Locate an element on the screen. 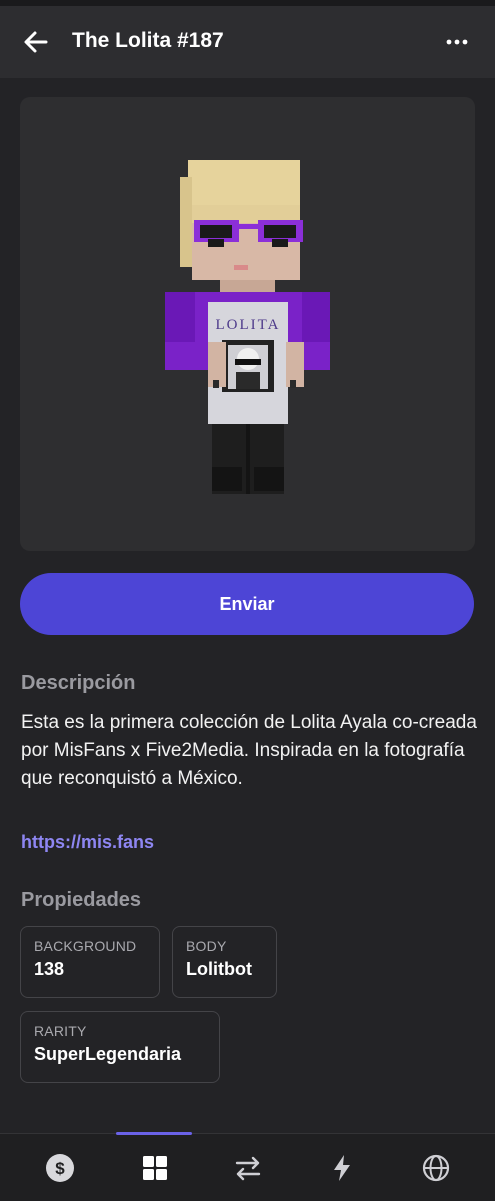 The image size is (495, 1201). nav-explore is located at coordinates (435, 1167).